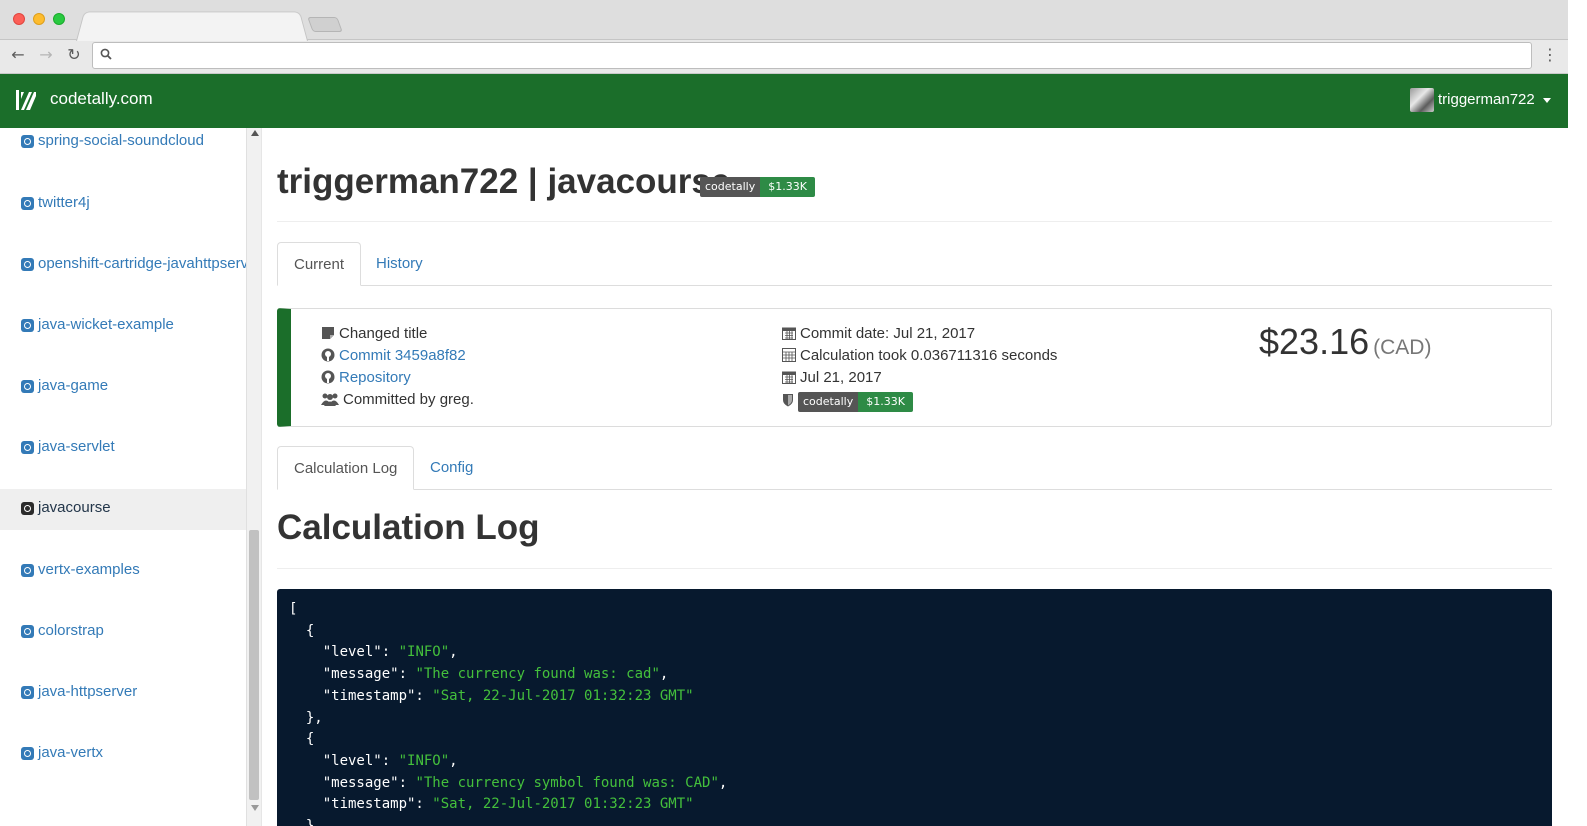 Image resolution: width=1587 pixels, height=826 pixels. What do you see at coordinates (784, 21) in the screenshot?
I see `tab-strip` at bounding box center [784, 21].